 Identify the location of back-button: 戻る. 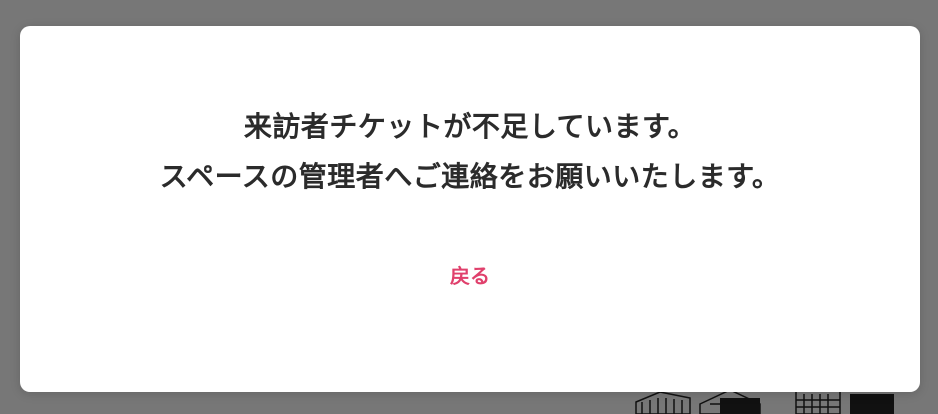
(470, 276).